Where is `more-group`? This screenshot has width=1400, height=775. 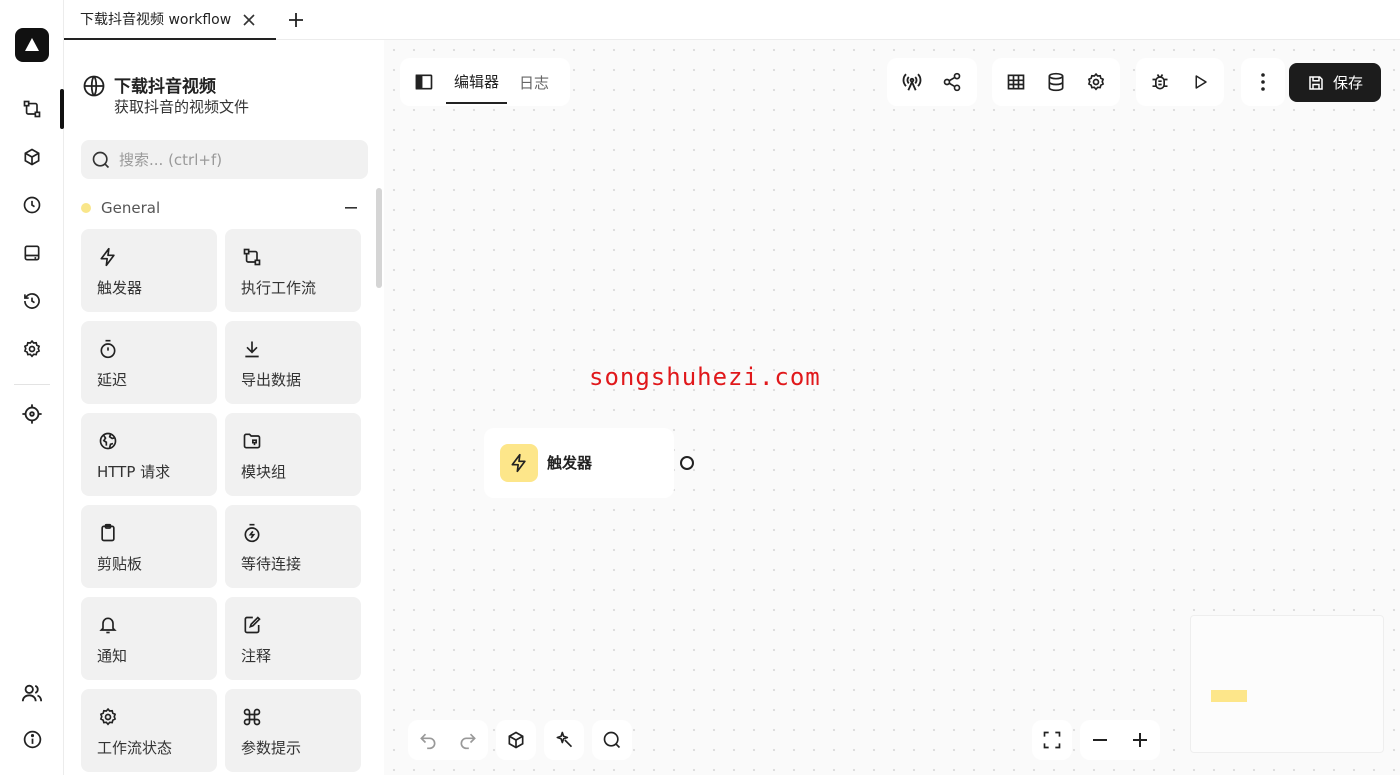 more-group is located at coordinates (1263, 82).